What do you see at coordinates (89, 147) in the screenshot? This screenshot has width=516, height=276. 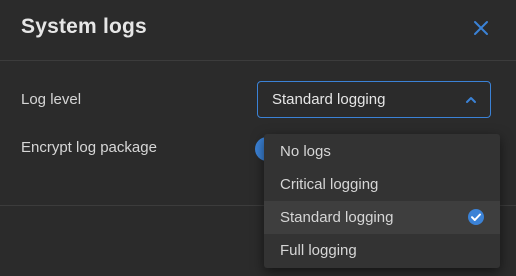 I see `encrypt-log-label: Encrypt log package` at bounding box center [89, 147].